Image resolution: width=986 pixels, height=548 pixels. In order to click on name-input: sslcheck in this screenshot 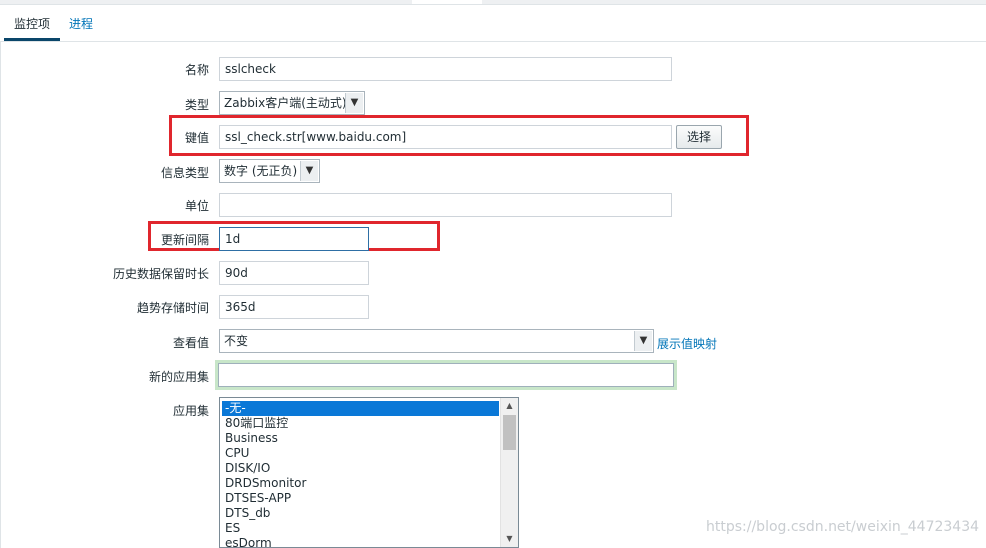, I will do `click(445, 69)`.